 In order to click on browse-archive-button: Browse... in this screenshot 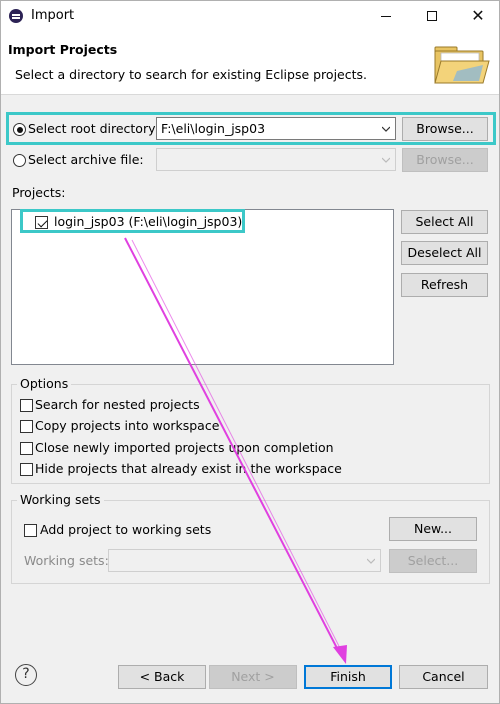, I will do `click(445, 160)`.